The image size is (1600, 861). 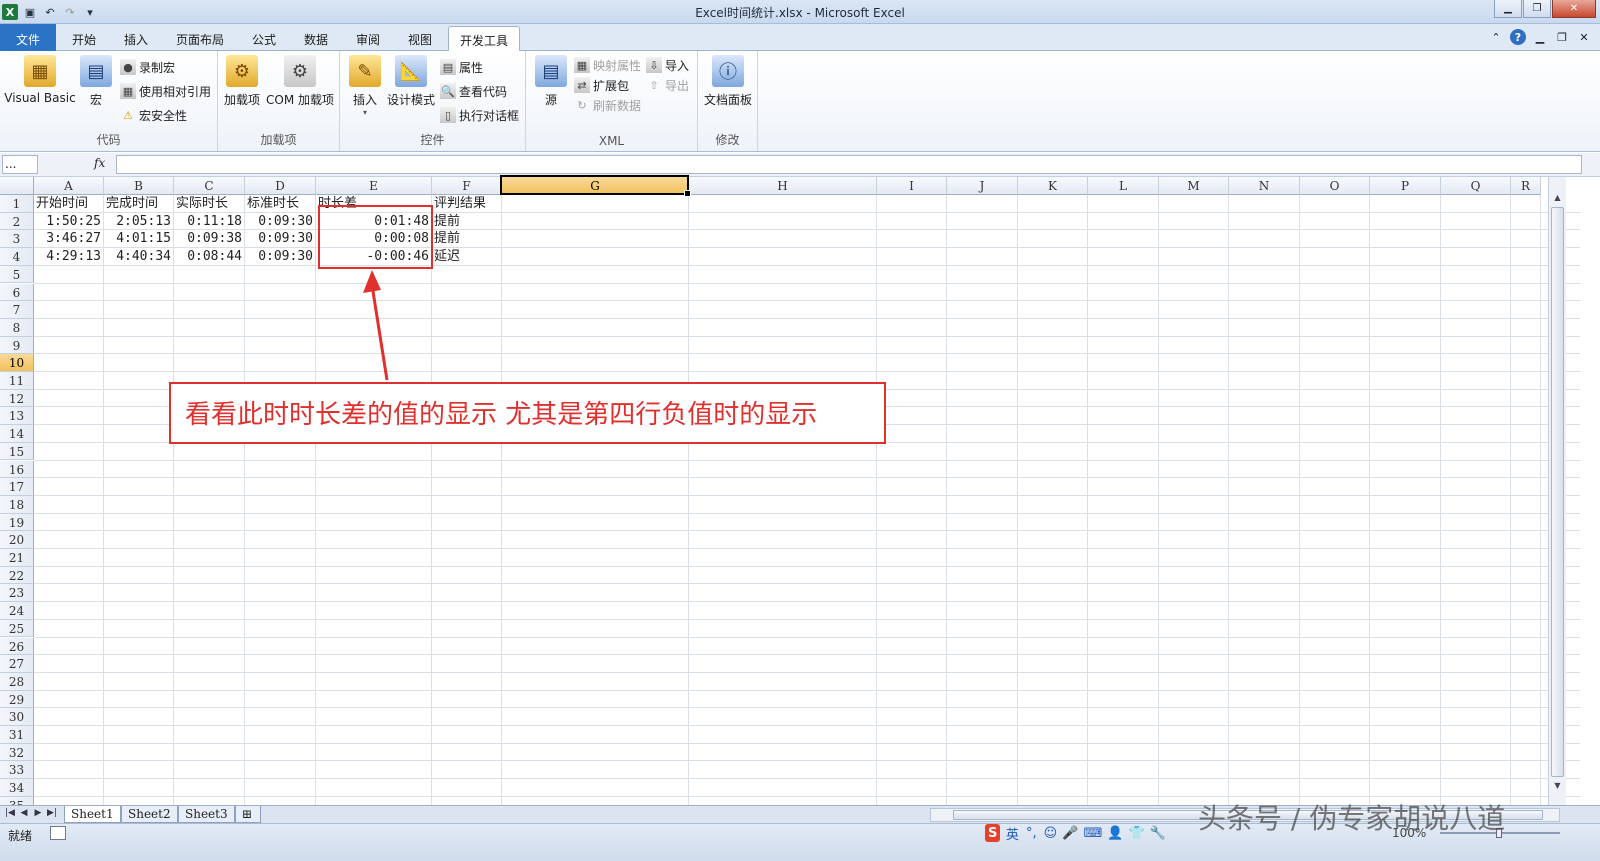 I want to click on row-header-23: 23, so click(x=17, y=593).